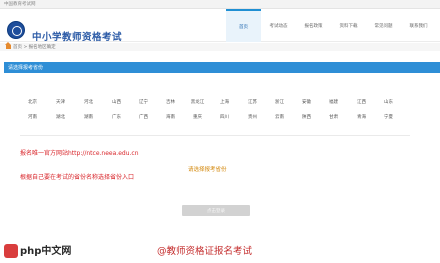  I want to click on province-link: 山东, so click(388, 102).